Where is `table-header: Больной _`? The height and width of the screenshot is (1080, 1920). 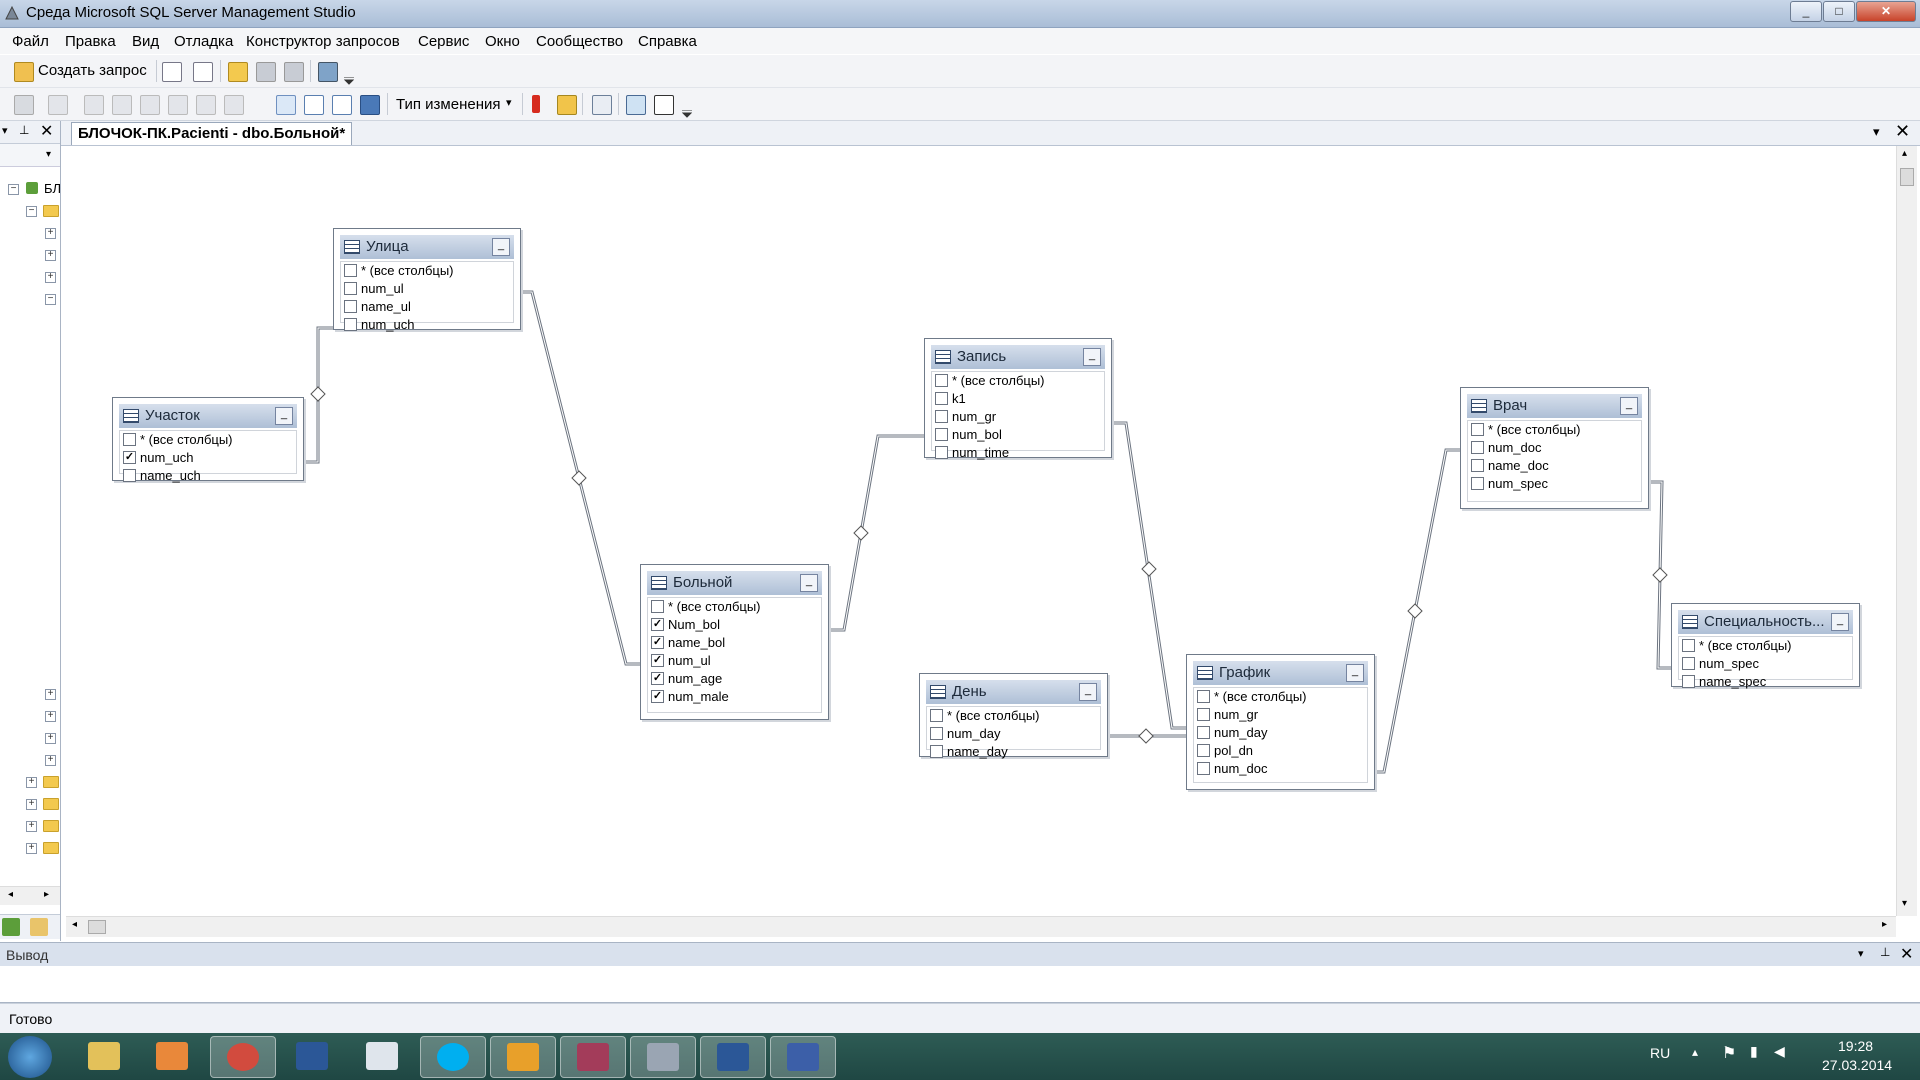 table-header: Больной _ is located at coordinates (734, 583).